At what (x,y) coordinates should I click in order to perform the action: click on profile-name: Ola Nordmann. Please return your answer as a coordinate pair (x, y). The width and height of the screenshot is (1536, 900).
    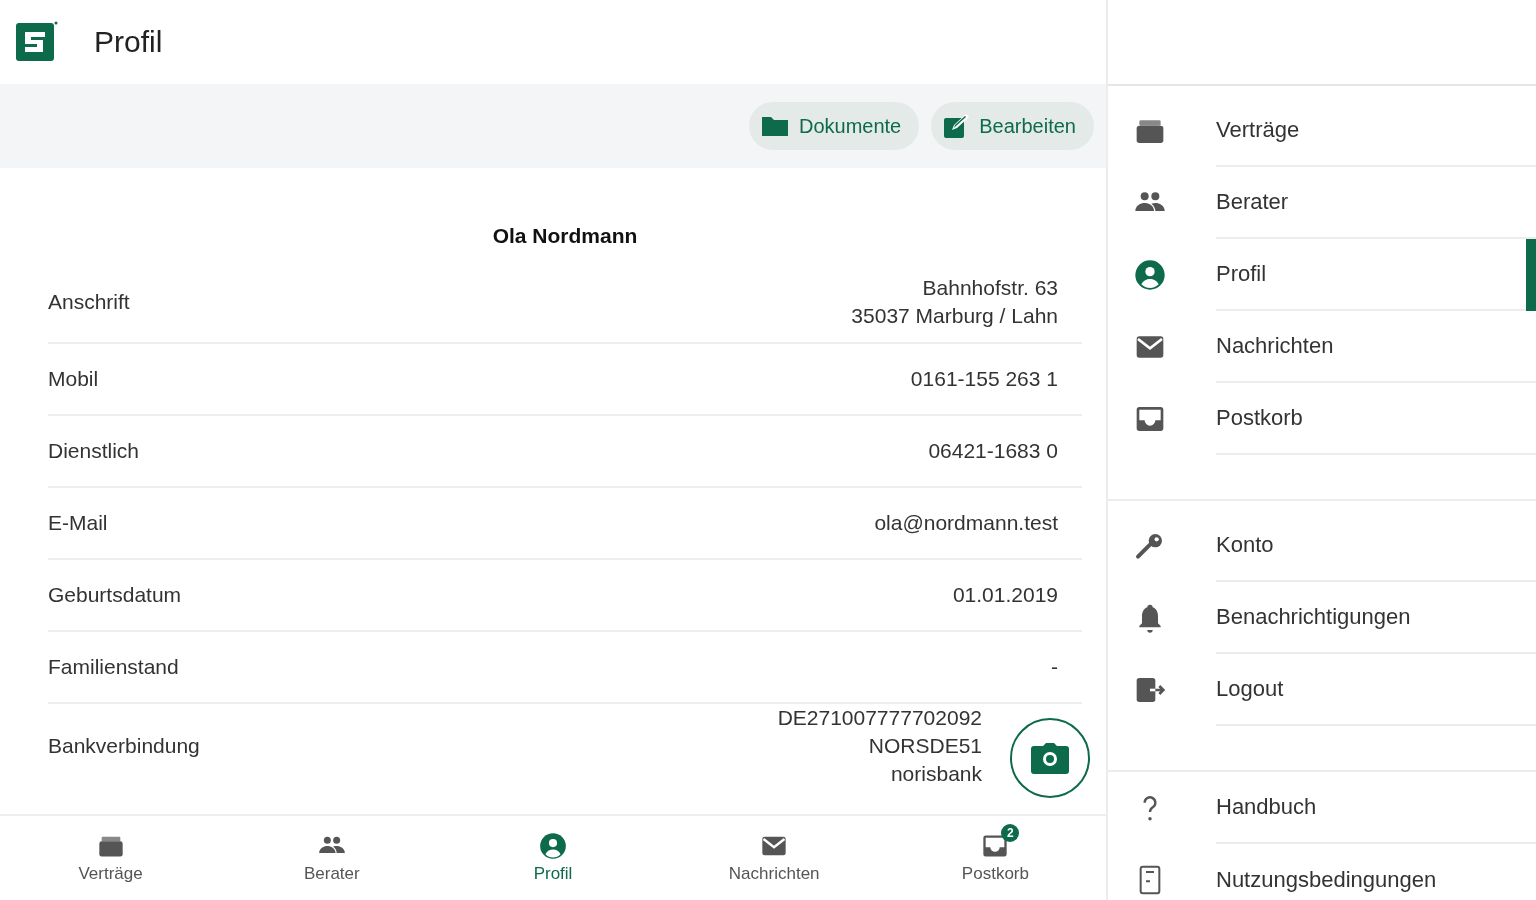
    Looking at the image, I should click on (565, 236).